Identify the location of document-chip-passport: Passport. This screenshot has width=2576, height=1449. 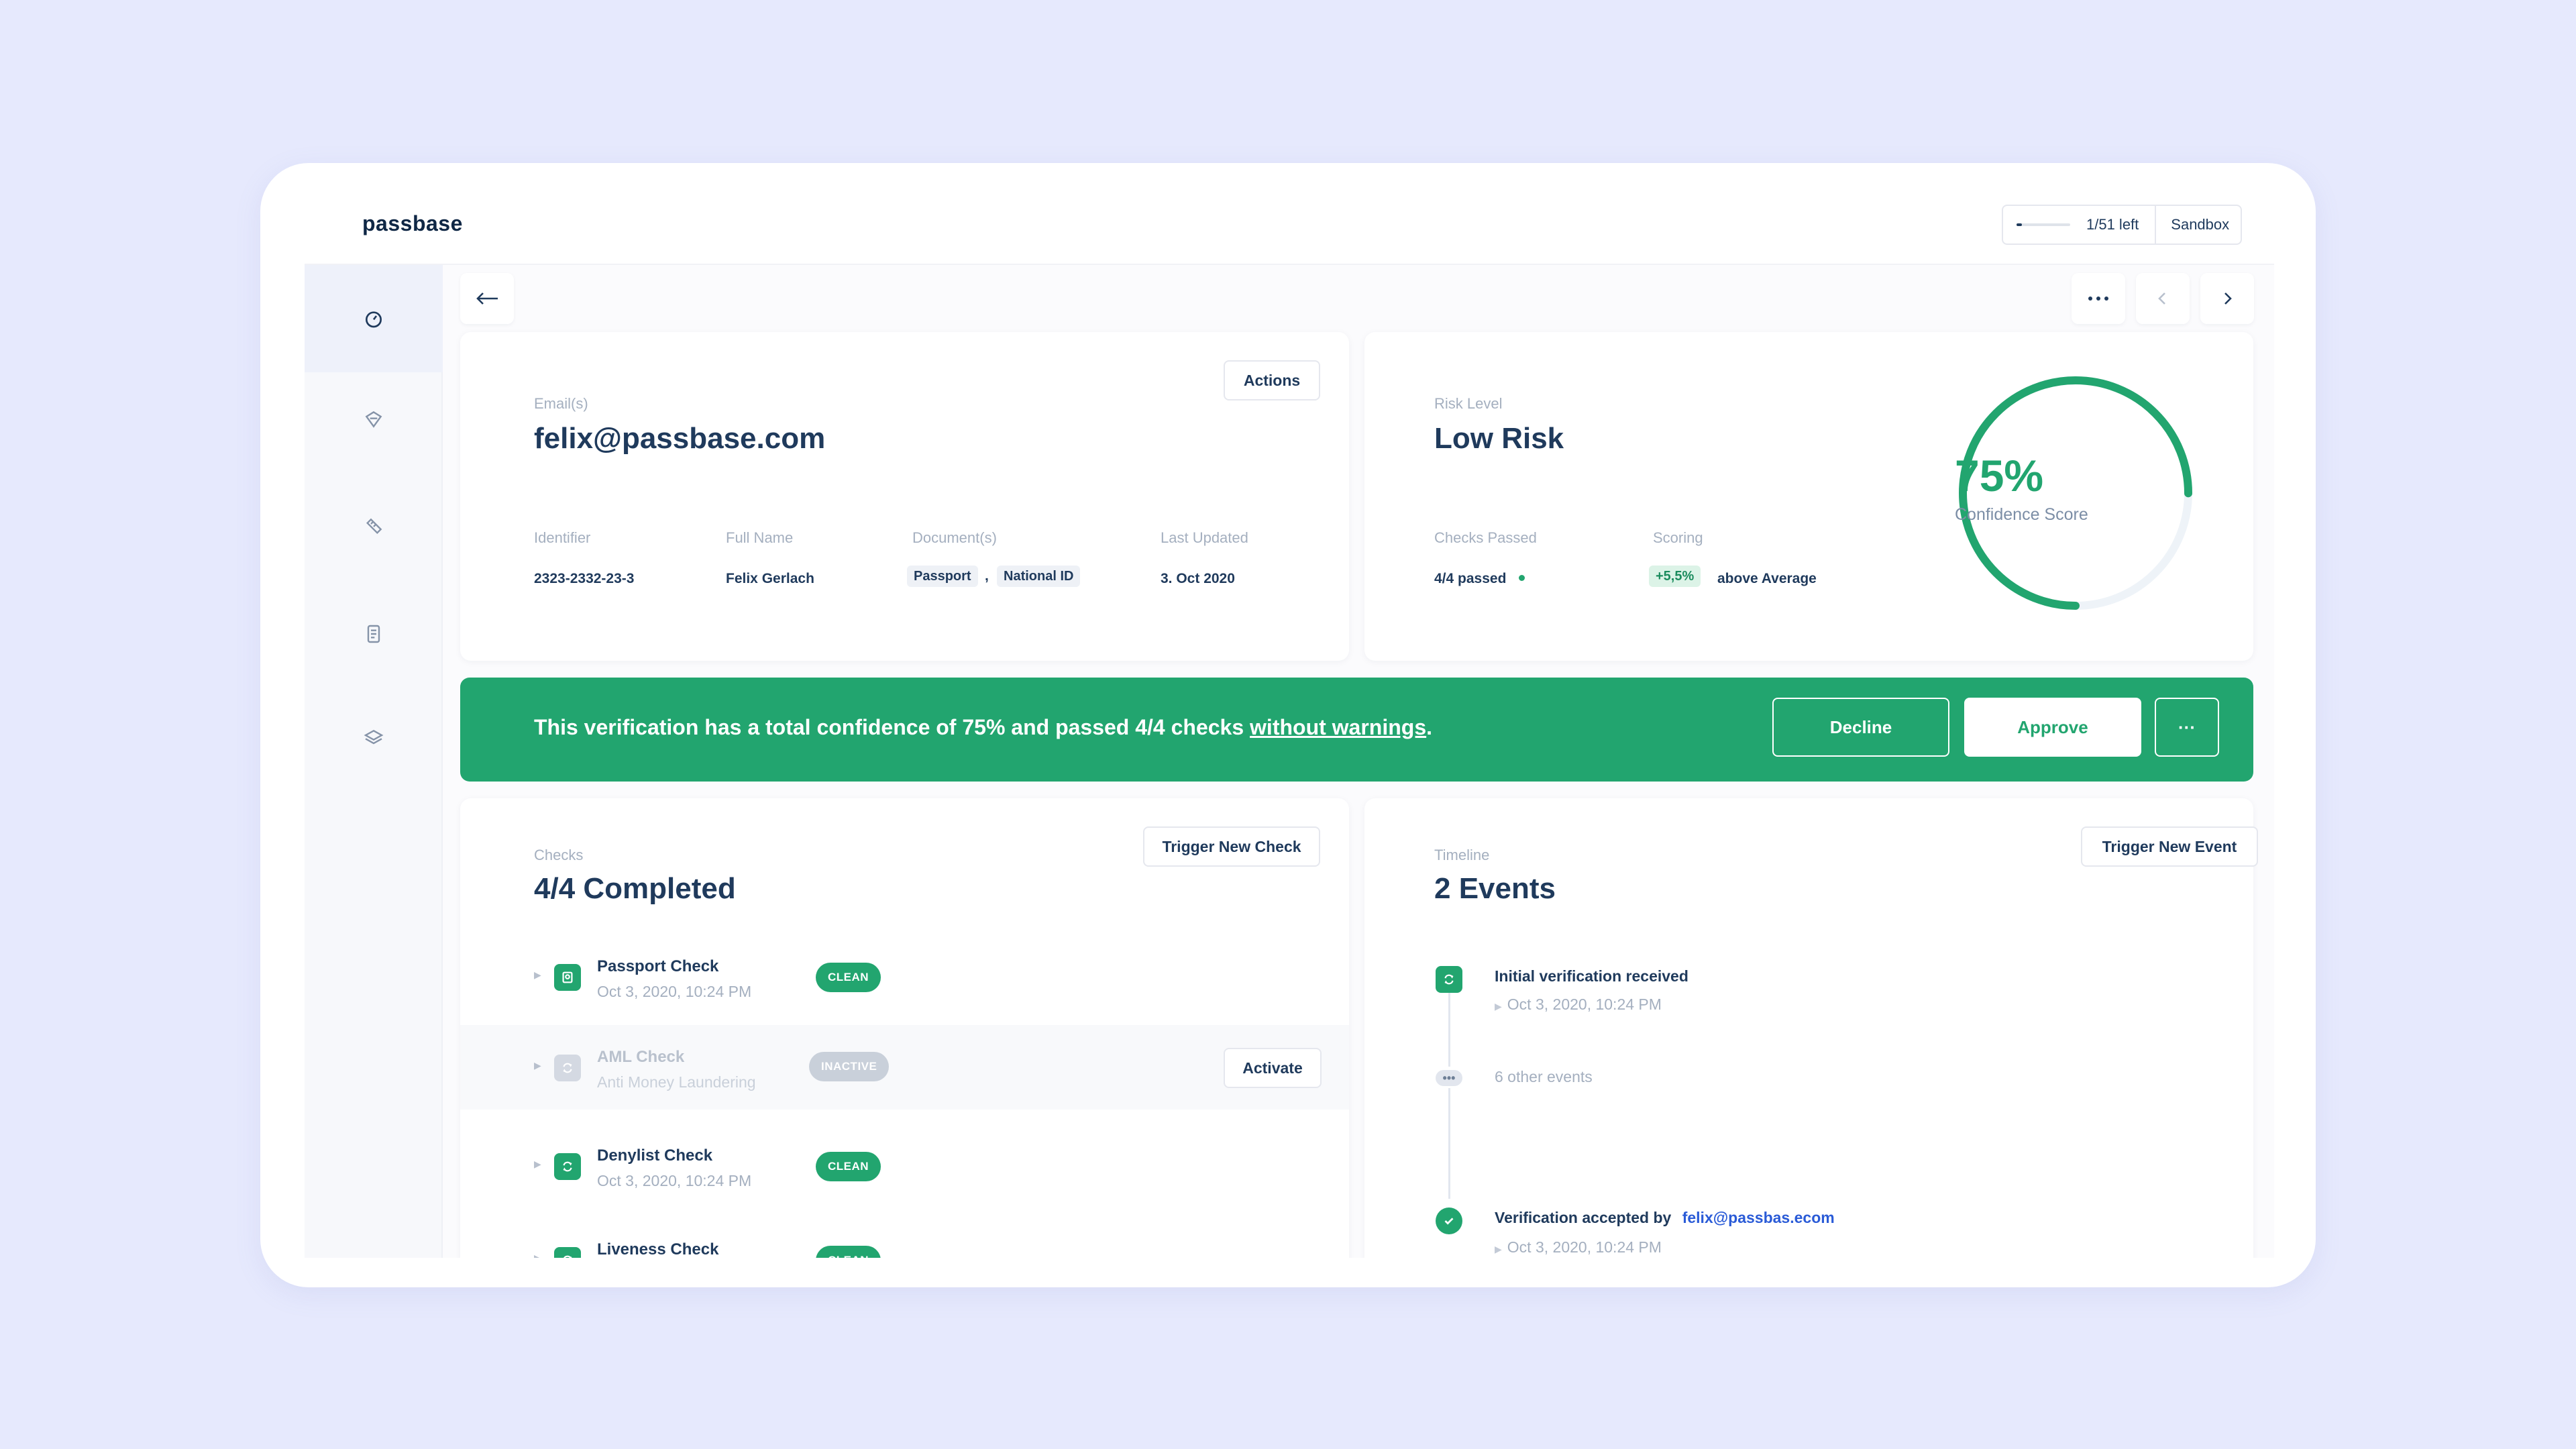
(942, 576).